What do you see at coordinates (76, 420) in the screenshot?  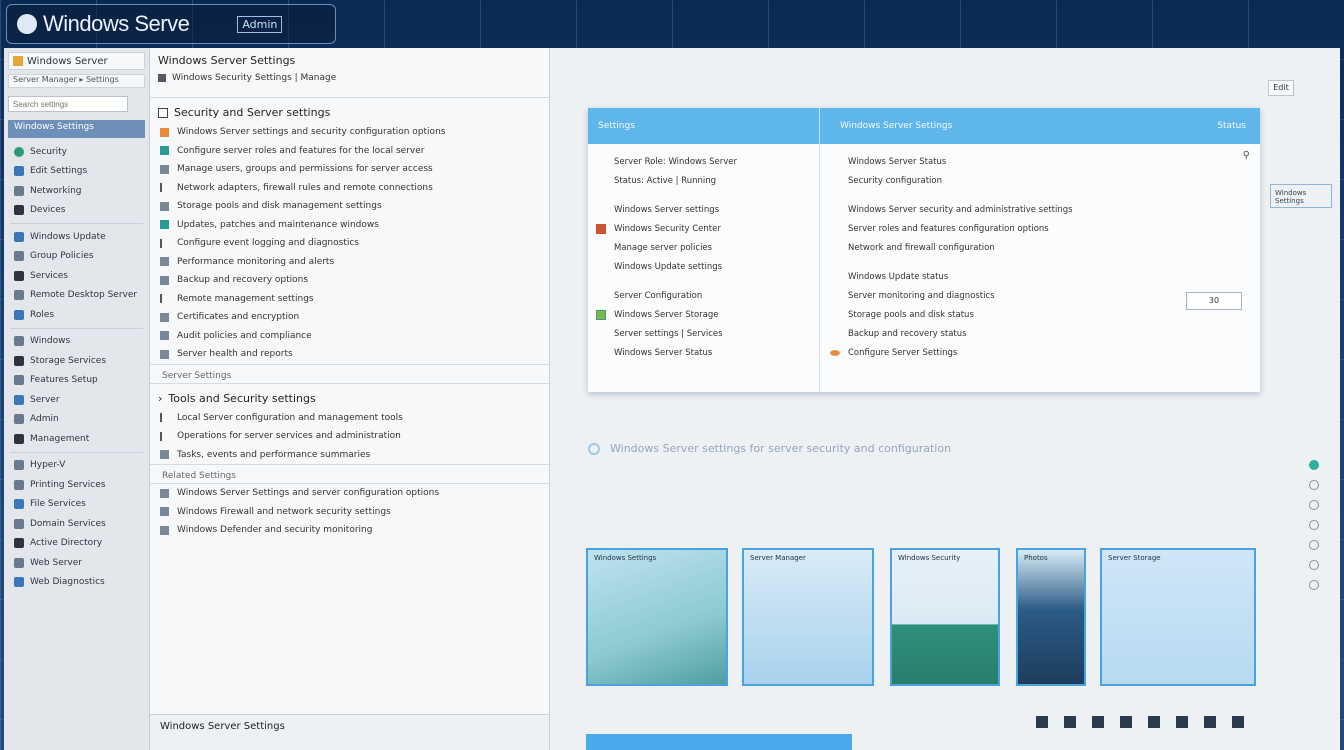 I see `sidebar-item-admin: Admin` at bounding box center [76, 420].